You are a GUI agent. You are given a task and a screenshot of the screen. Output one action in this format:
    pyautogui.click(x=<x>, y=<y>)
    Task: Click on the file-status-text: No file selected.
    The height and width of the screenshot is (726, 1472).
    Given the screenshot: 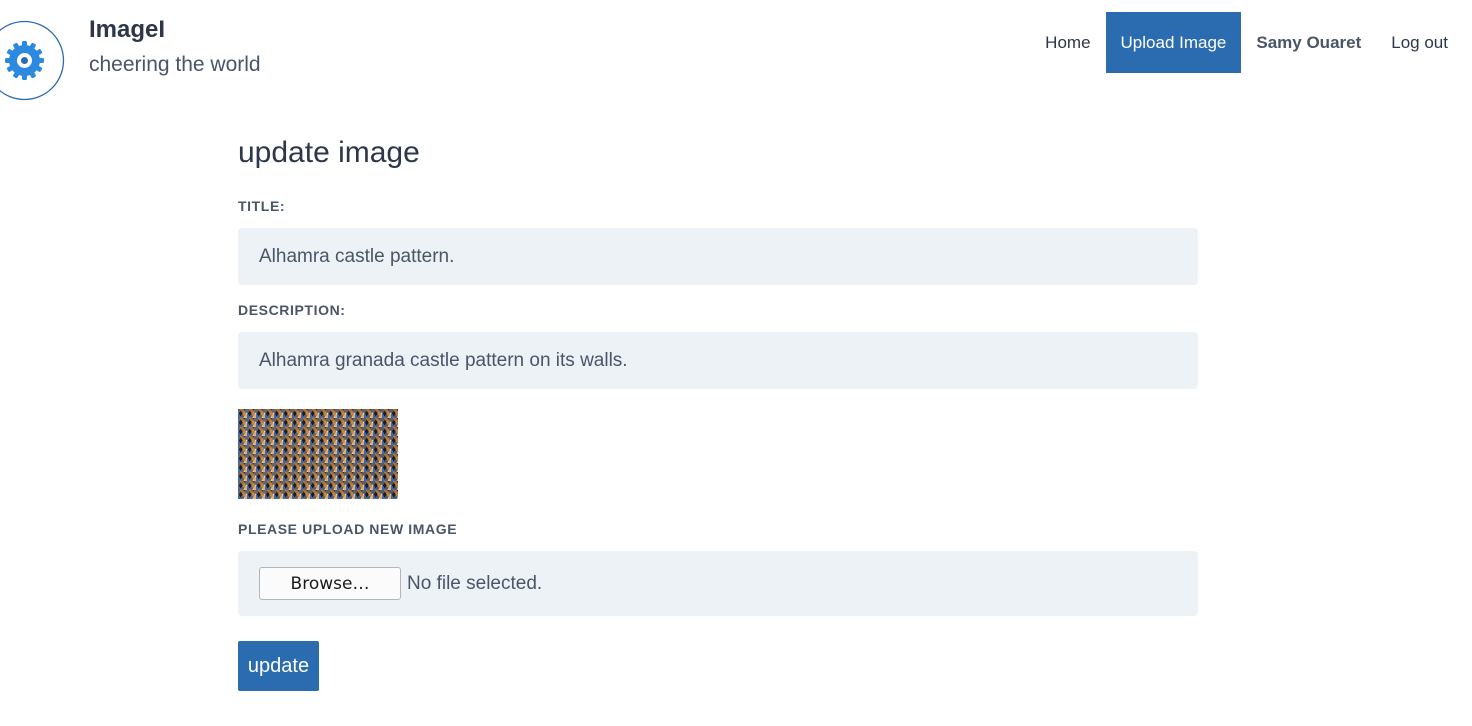 What is the action you would take?
    pyautogui.click(x=475, y=583)
    